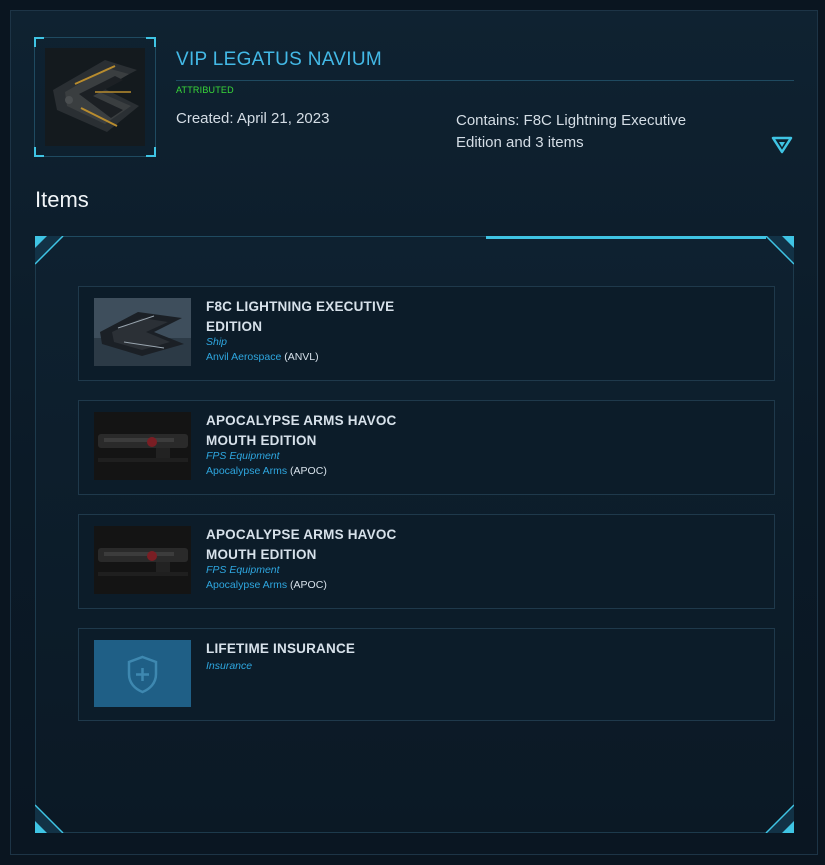 Image resolution: width=825 pixels, height=865 pixels. Describe the element at coordinates (426, 674) in the screenshot. I see `item-card: LIFETIME INSURANCE Insurance` at that location.